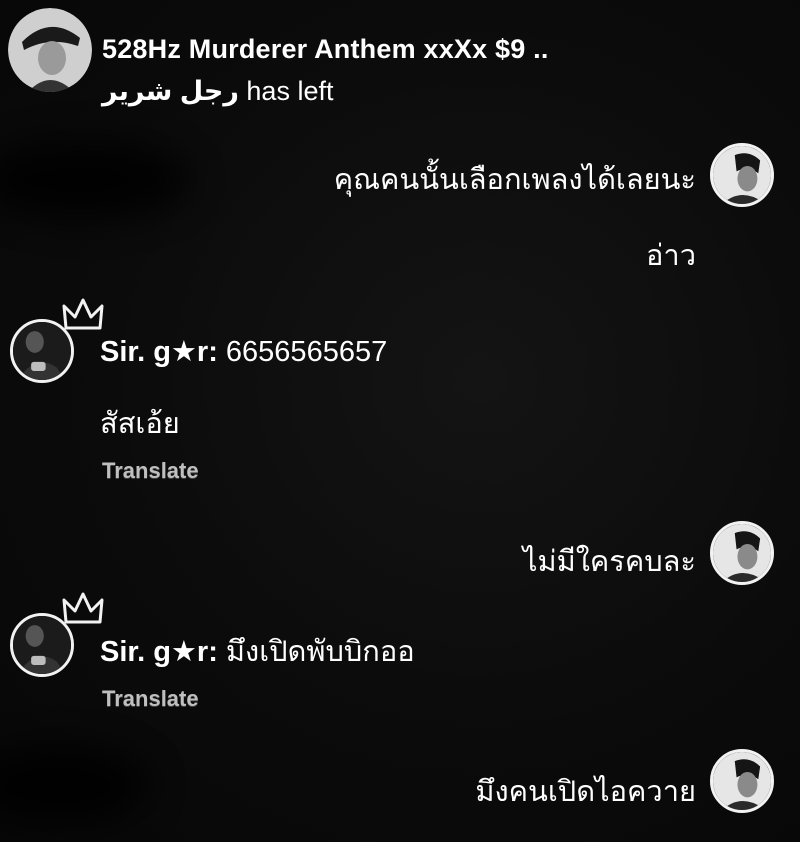 This screenshot has height=842, width=800. I want to click on message-text: 6656565657, so click(306, 352).